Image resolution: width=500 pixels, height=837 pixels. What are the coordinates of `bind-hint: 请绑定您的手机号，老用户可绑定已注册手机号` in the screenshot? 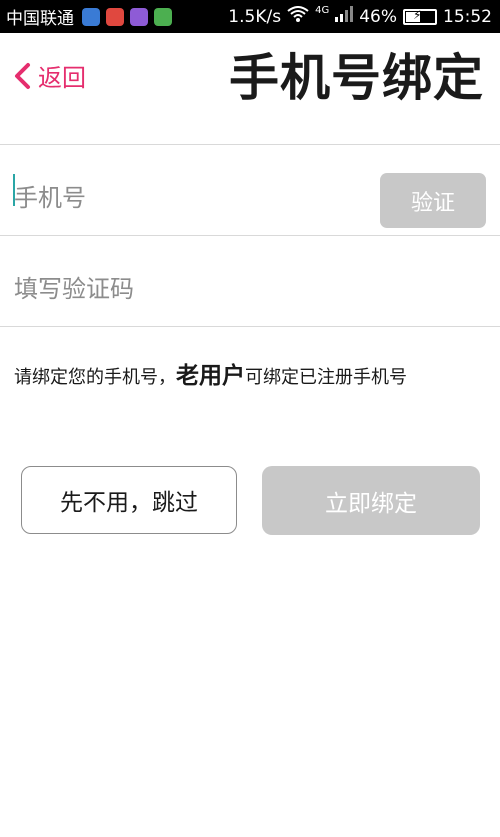 It's located at (210, 373).